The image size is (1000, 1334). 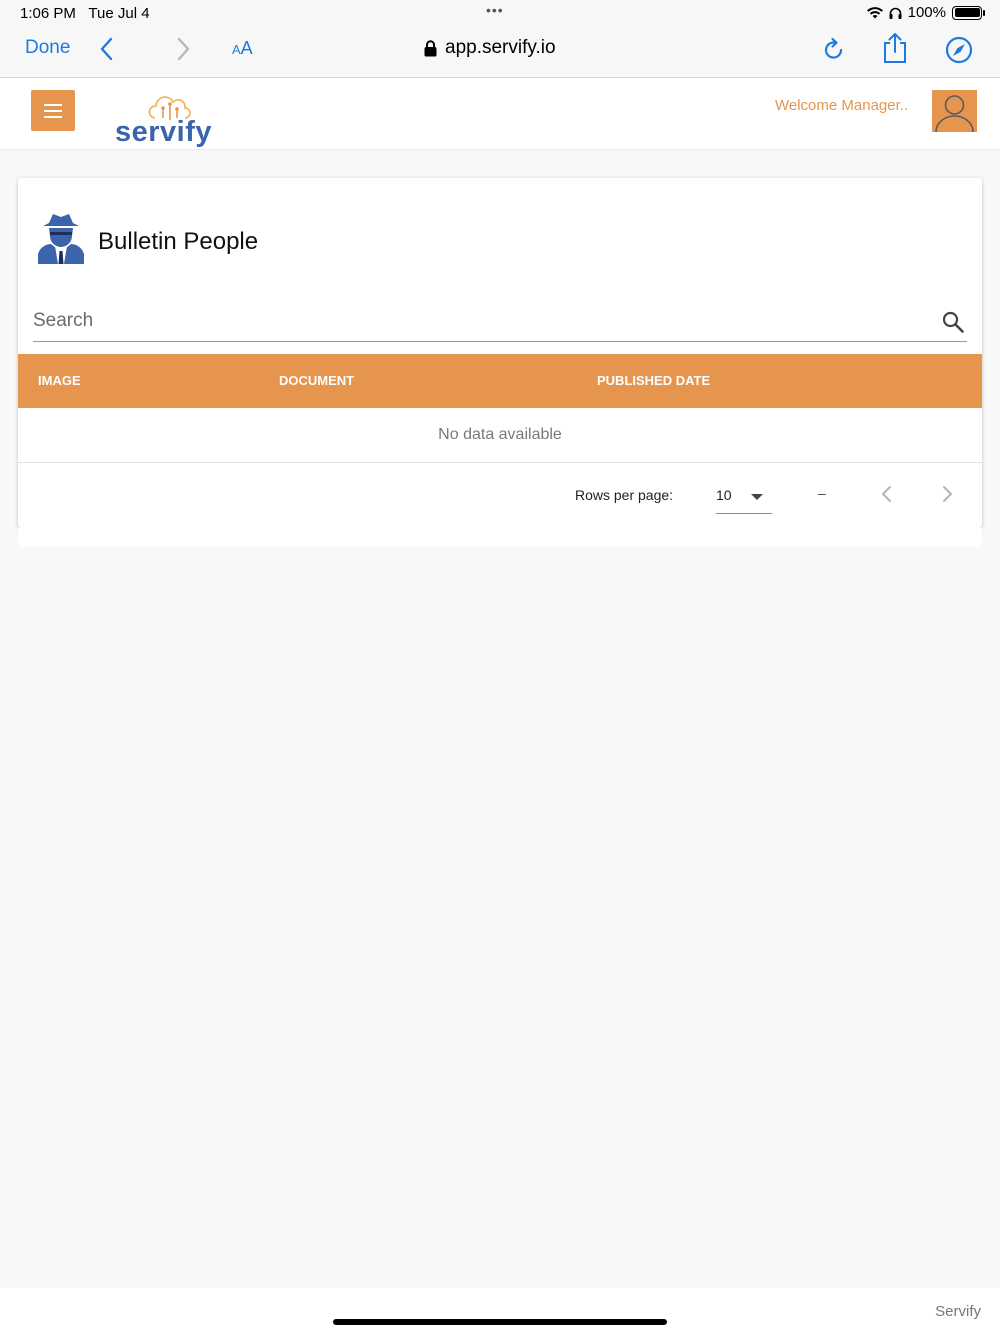 I want to click on previous-page-chevron-icon, so click(x=887, y=494).